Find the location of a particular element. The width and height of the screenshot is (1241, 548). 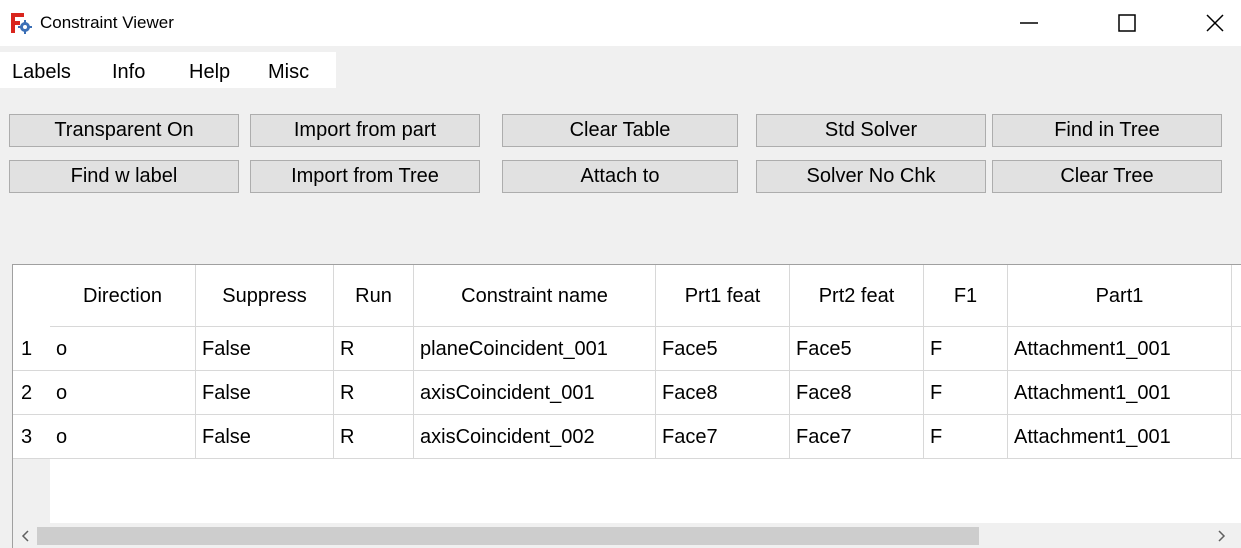

horizontal-scrollbar is located at coordinates (627, 535).